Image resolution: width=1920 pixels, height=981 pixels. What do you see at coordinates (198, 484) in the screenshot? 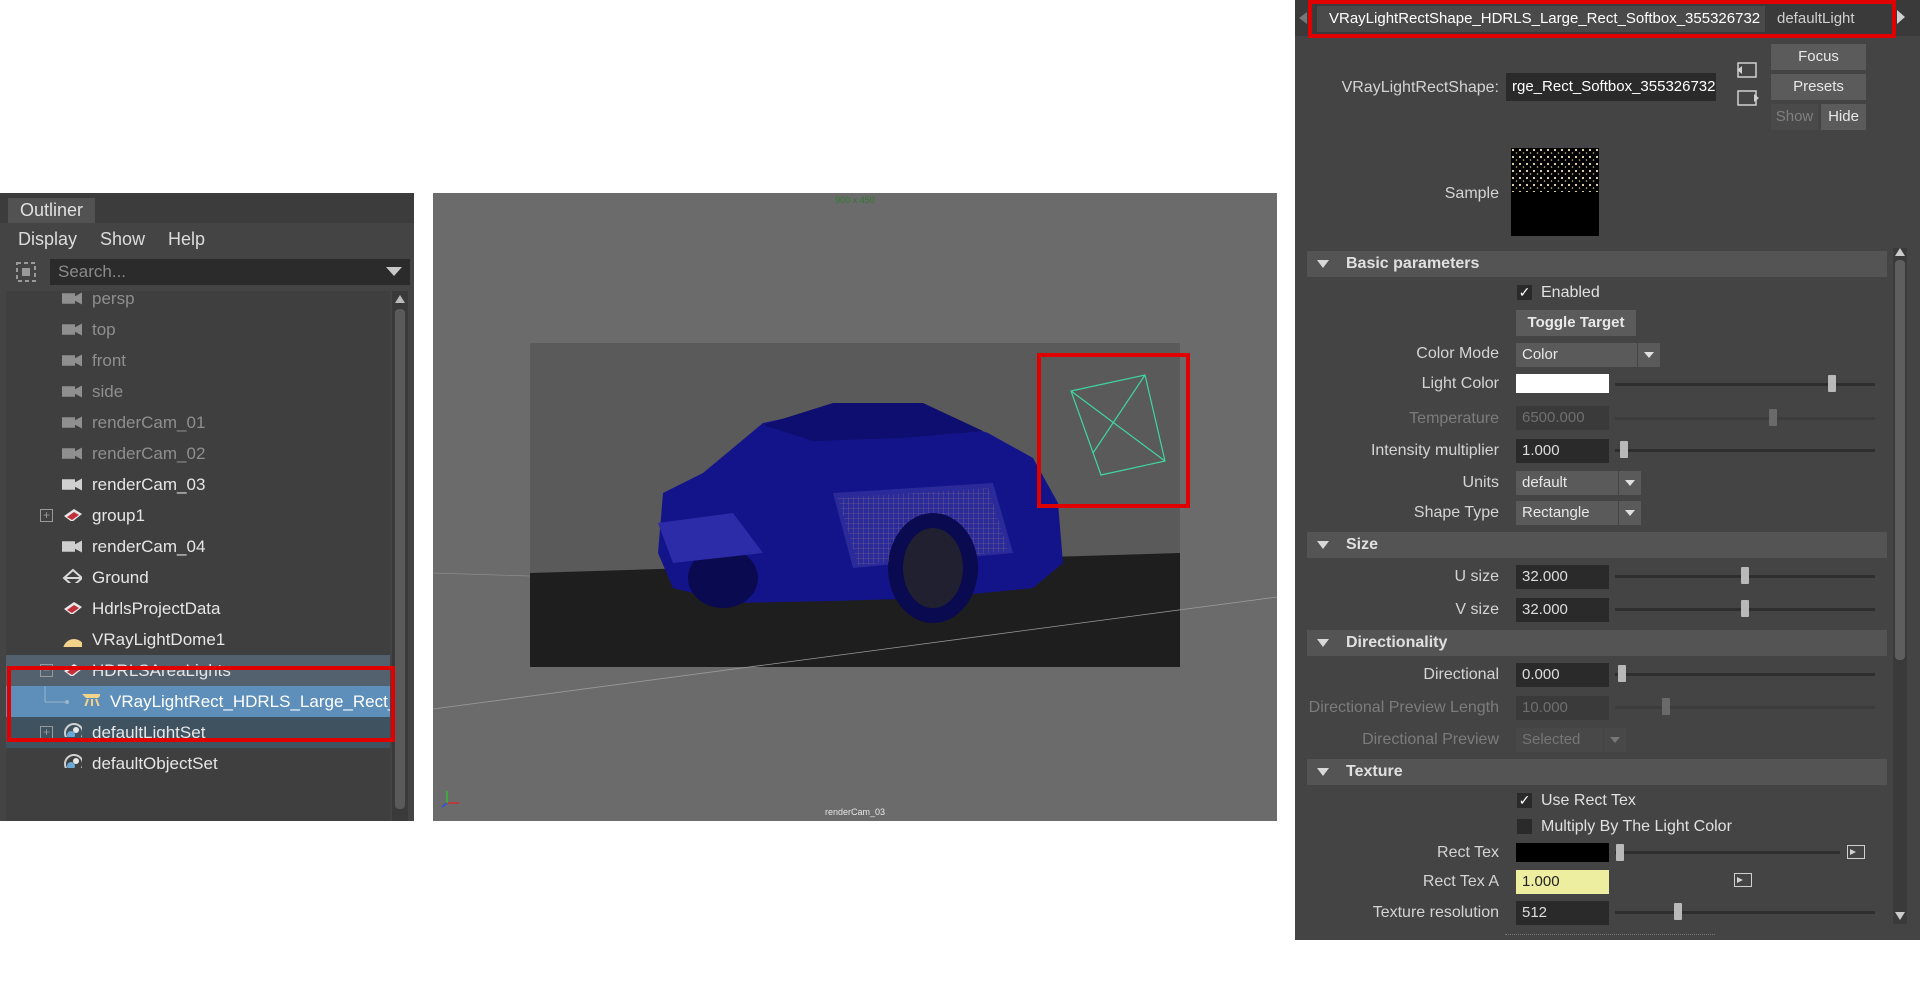
I see `tree-item-rendercam-03: renderCam_03` at bounding box center [198, 484].